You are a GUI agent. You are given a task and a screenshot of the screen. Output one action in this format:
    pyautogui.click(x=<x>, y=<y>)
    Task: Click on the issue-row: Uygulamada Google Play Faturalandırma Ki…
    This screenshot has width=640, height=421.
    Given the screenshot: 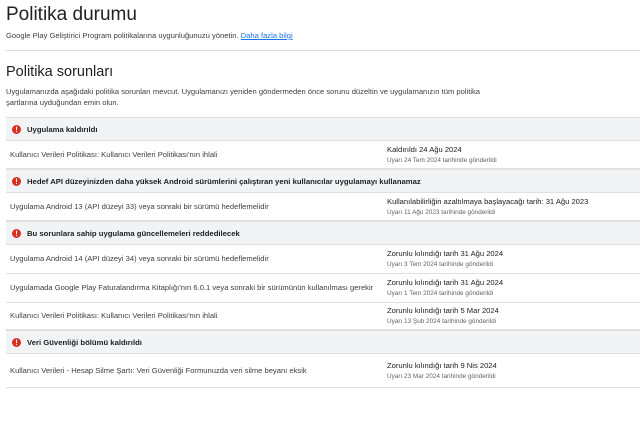 What is the action you would take?
    pyautogui.click(x=323, y=288)
    